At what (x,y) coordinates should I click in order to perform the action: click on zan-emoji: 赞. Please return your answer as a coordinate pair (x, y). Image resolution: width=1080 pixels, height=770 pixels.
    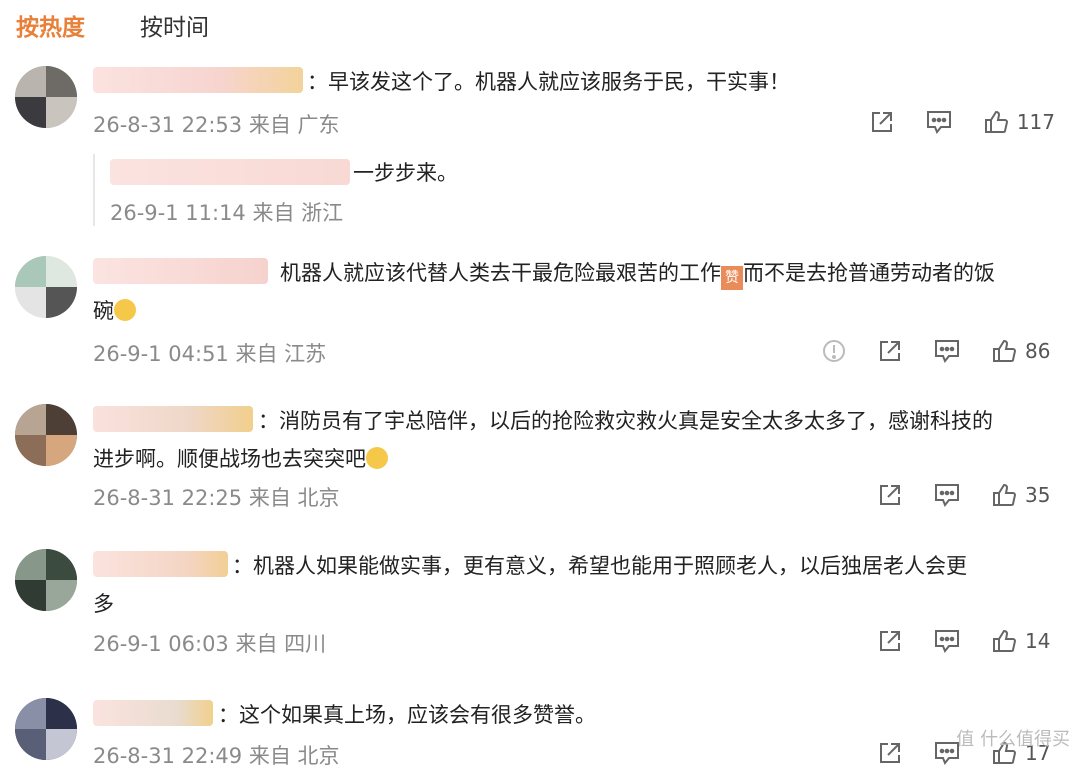
    Looking at the image, I should click on (732, 278).